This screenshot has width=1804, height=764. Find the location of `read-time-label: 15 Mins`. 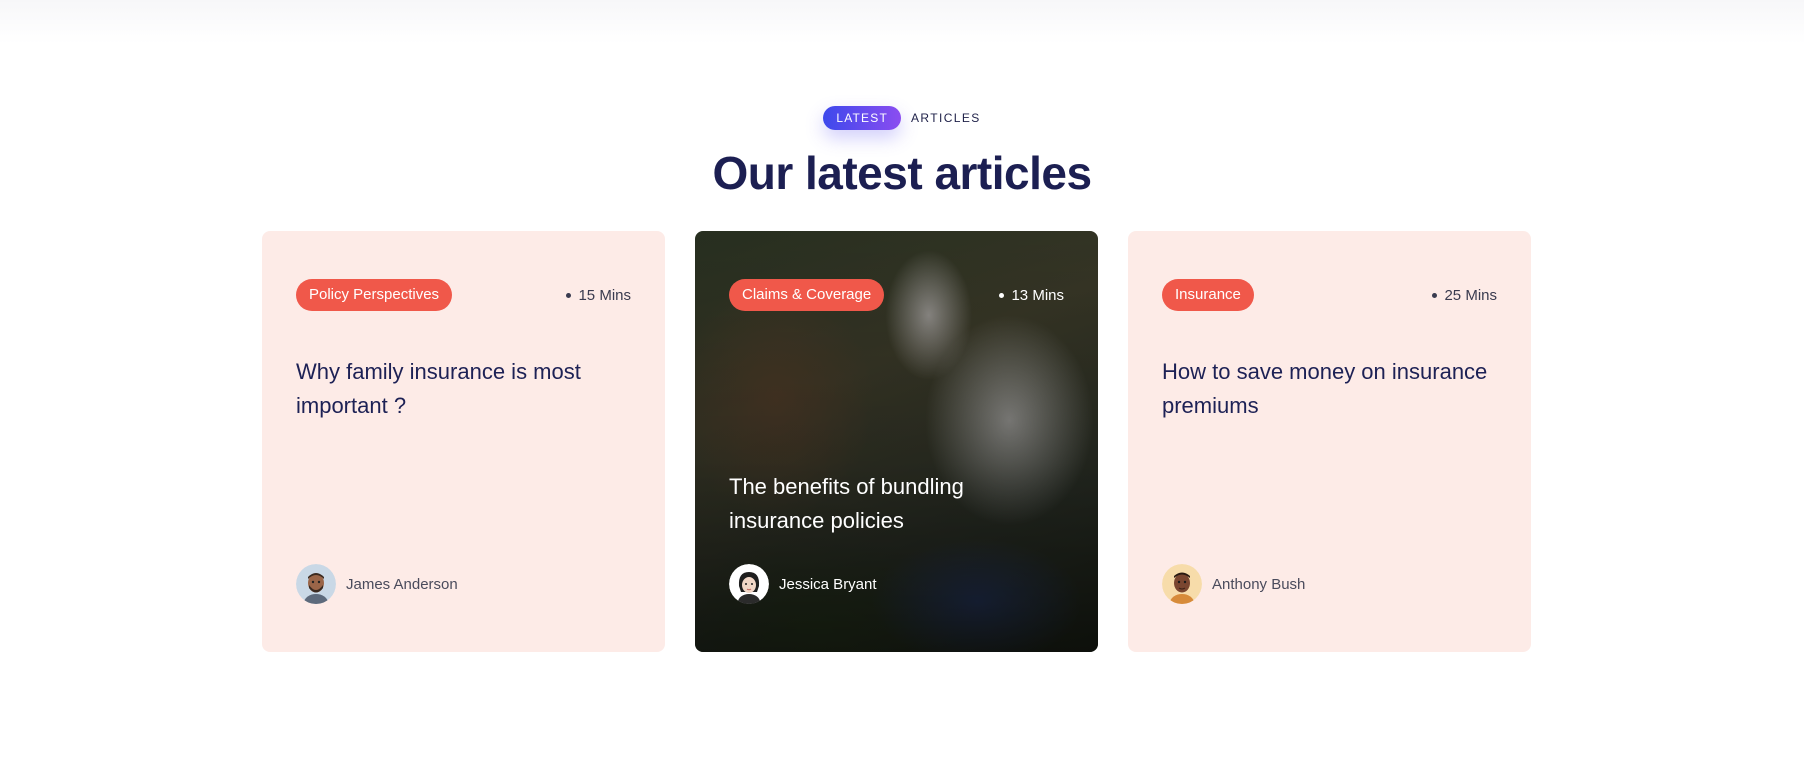

read-time-label: 15 Mins is located at coordinates (604, 295).